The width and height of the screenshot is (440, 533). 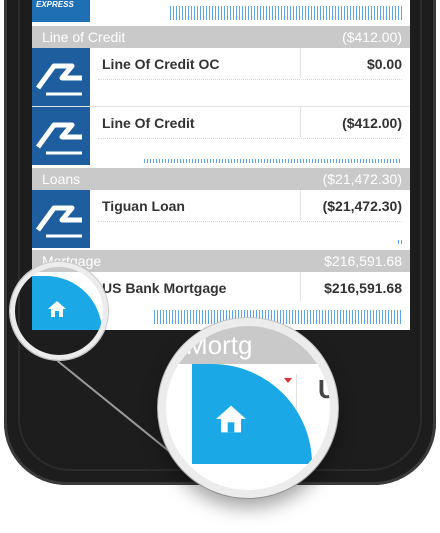 I want to click on section-total: $216,591.68, so click(x=363, y=261).